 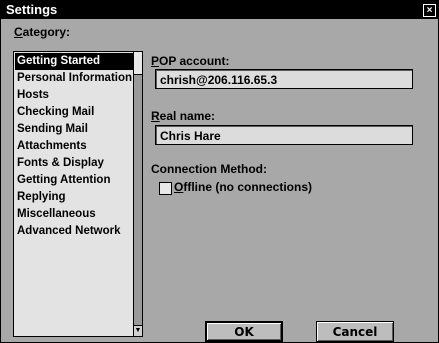 I want to click on category-label-mnemonic: C, so click(x=18, y=32).